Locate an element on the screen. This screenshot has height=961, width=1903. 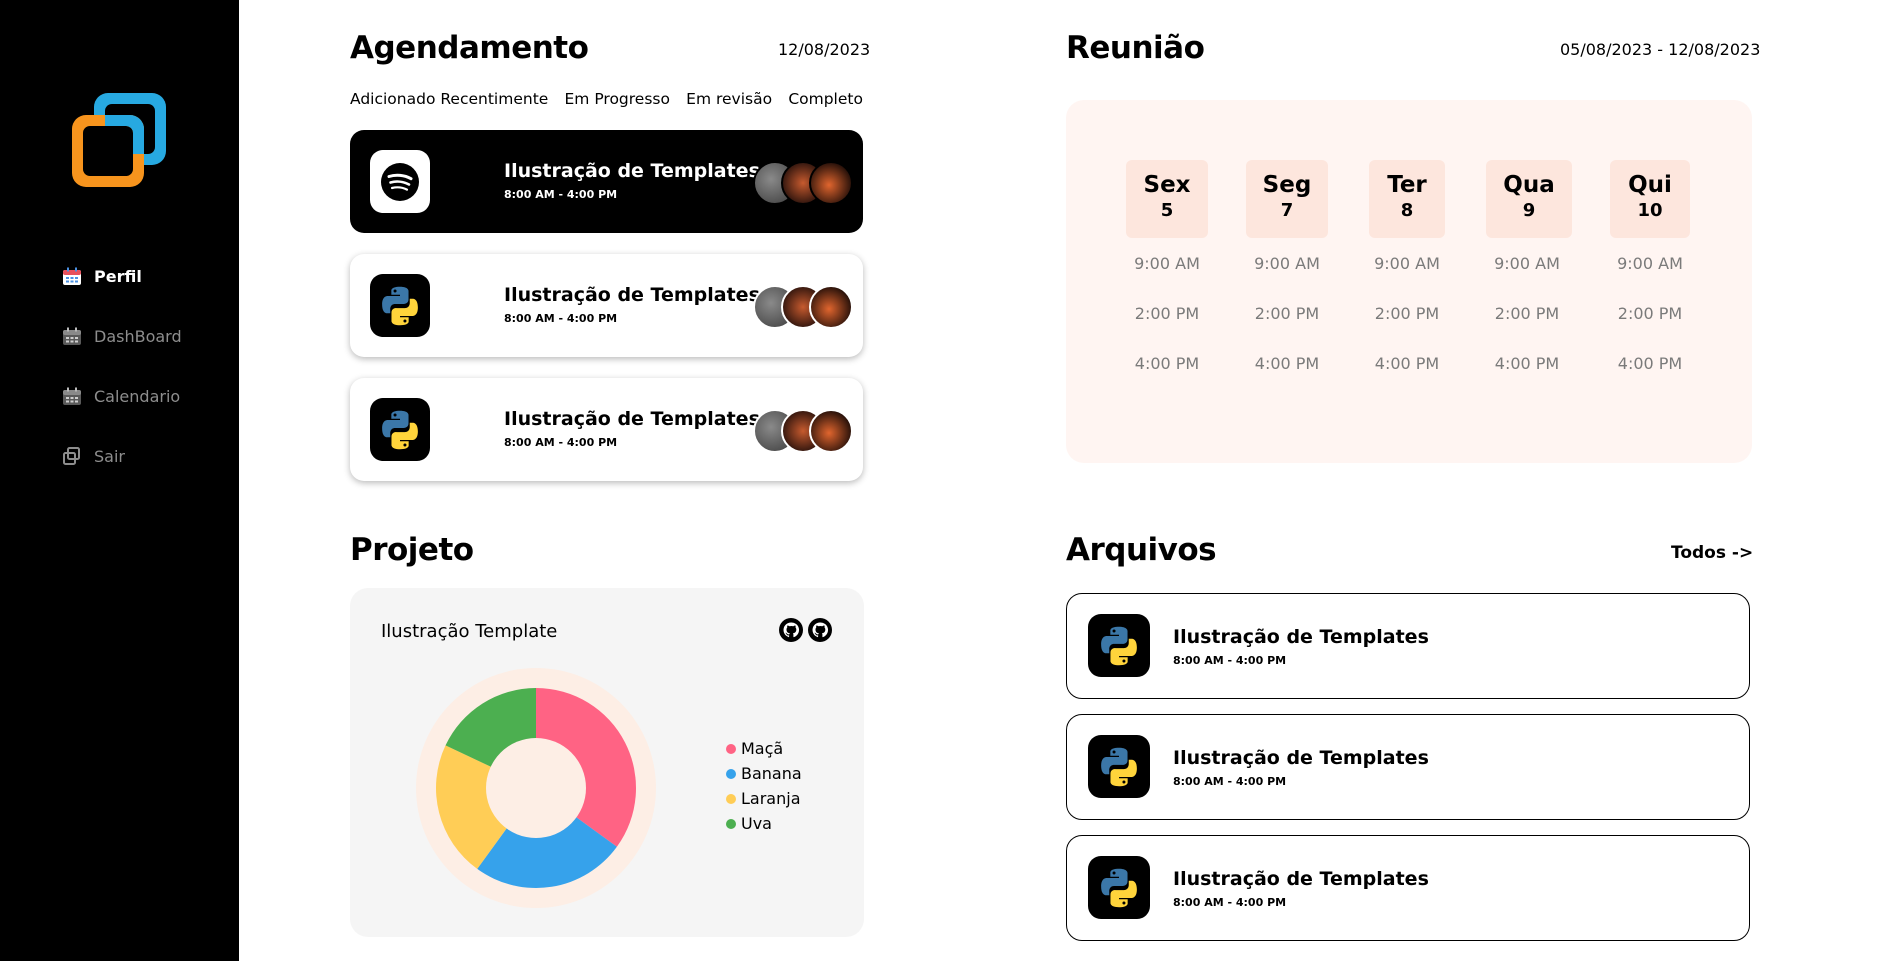
day-name: Ter is located at coordinates (1407, 185).